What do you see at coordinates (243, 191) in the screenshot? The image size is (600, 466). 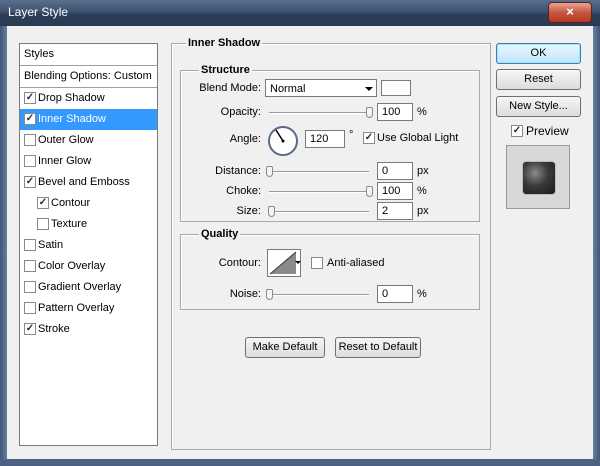 I see `choke-label: Choke:` at bounding box center [243, 191].